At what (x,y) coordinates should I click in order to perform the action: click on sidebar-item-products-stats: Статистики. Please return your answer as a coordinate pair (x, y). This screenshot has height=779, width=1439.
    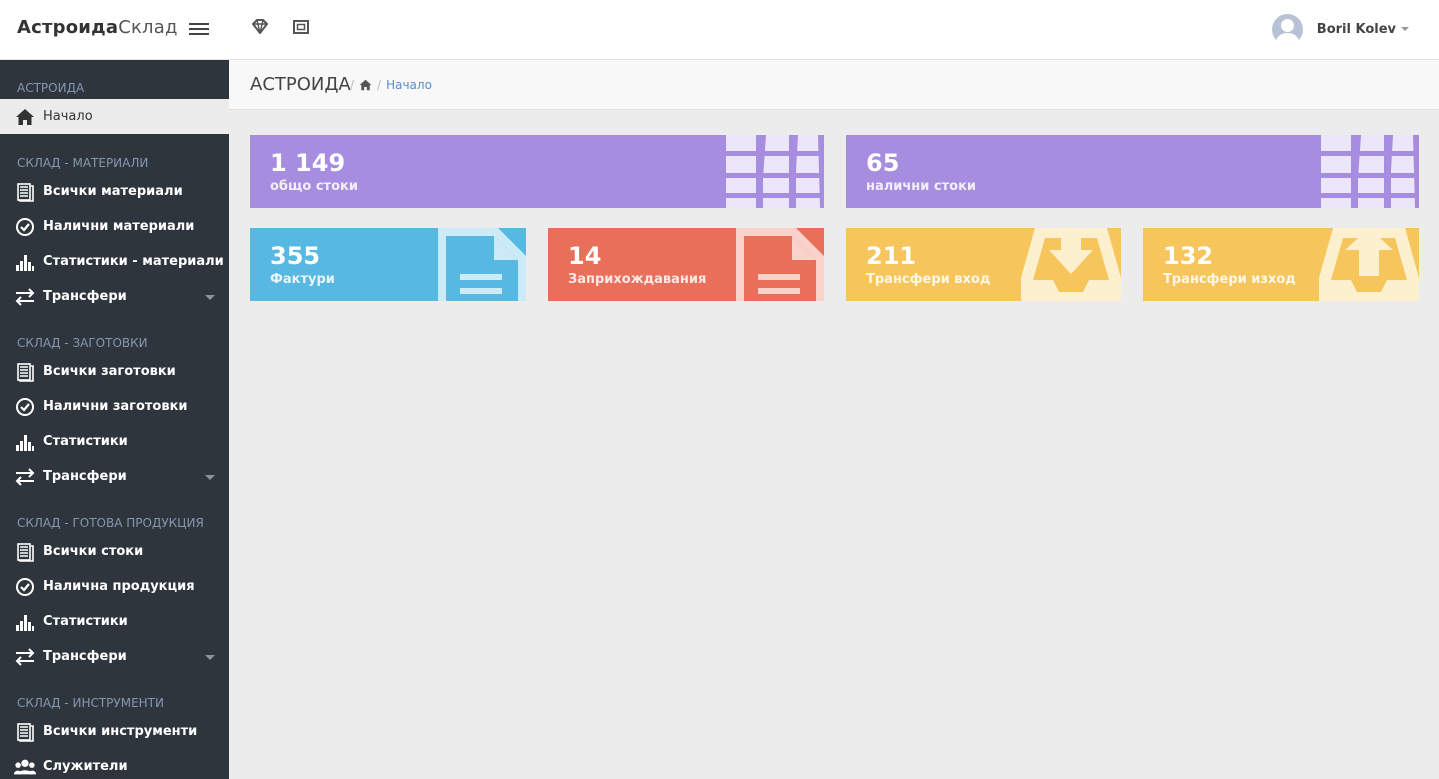
    Looking at the image, I should click on (114, 621).